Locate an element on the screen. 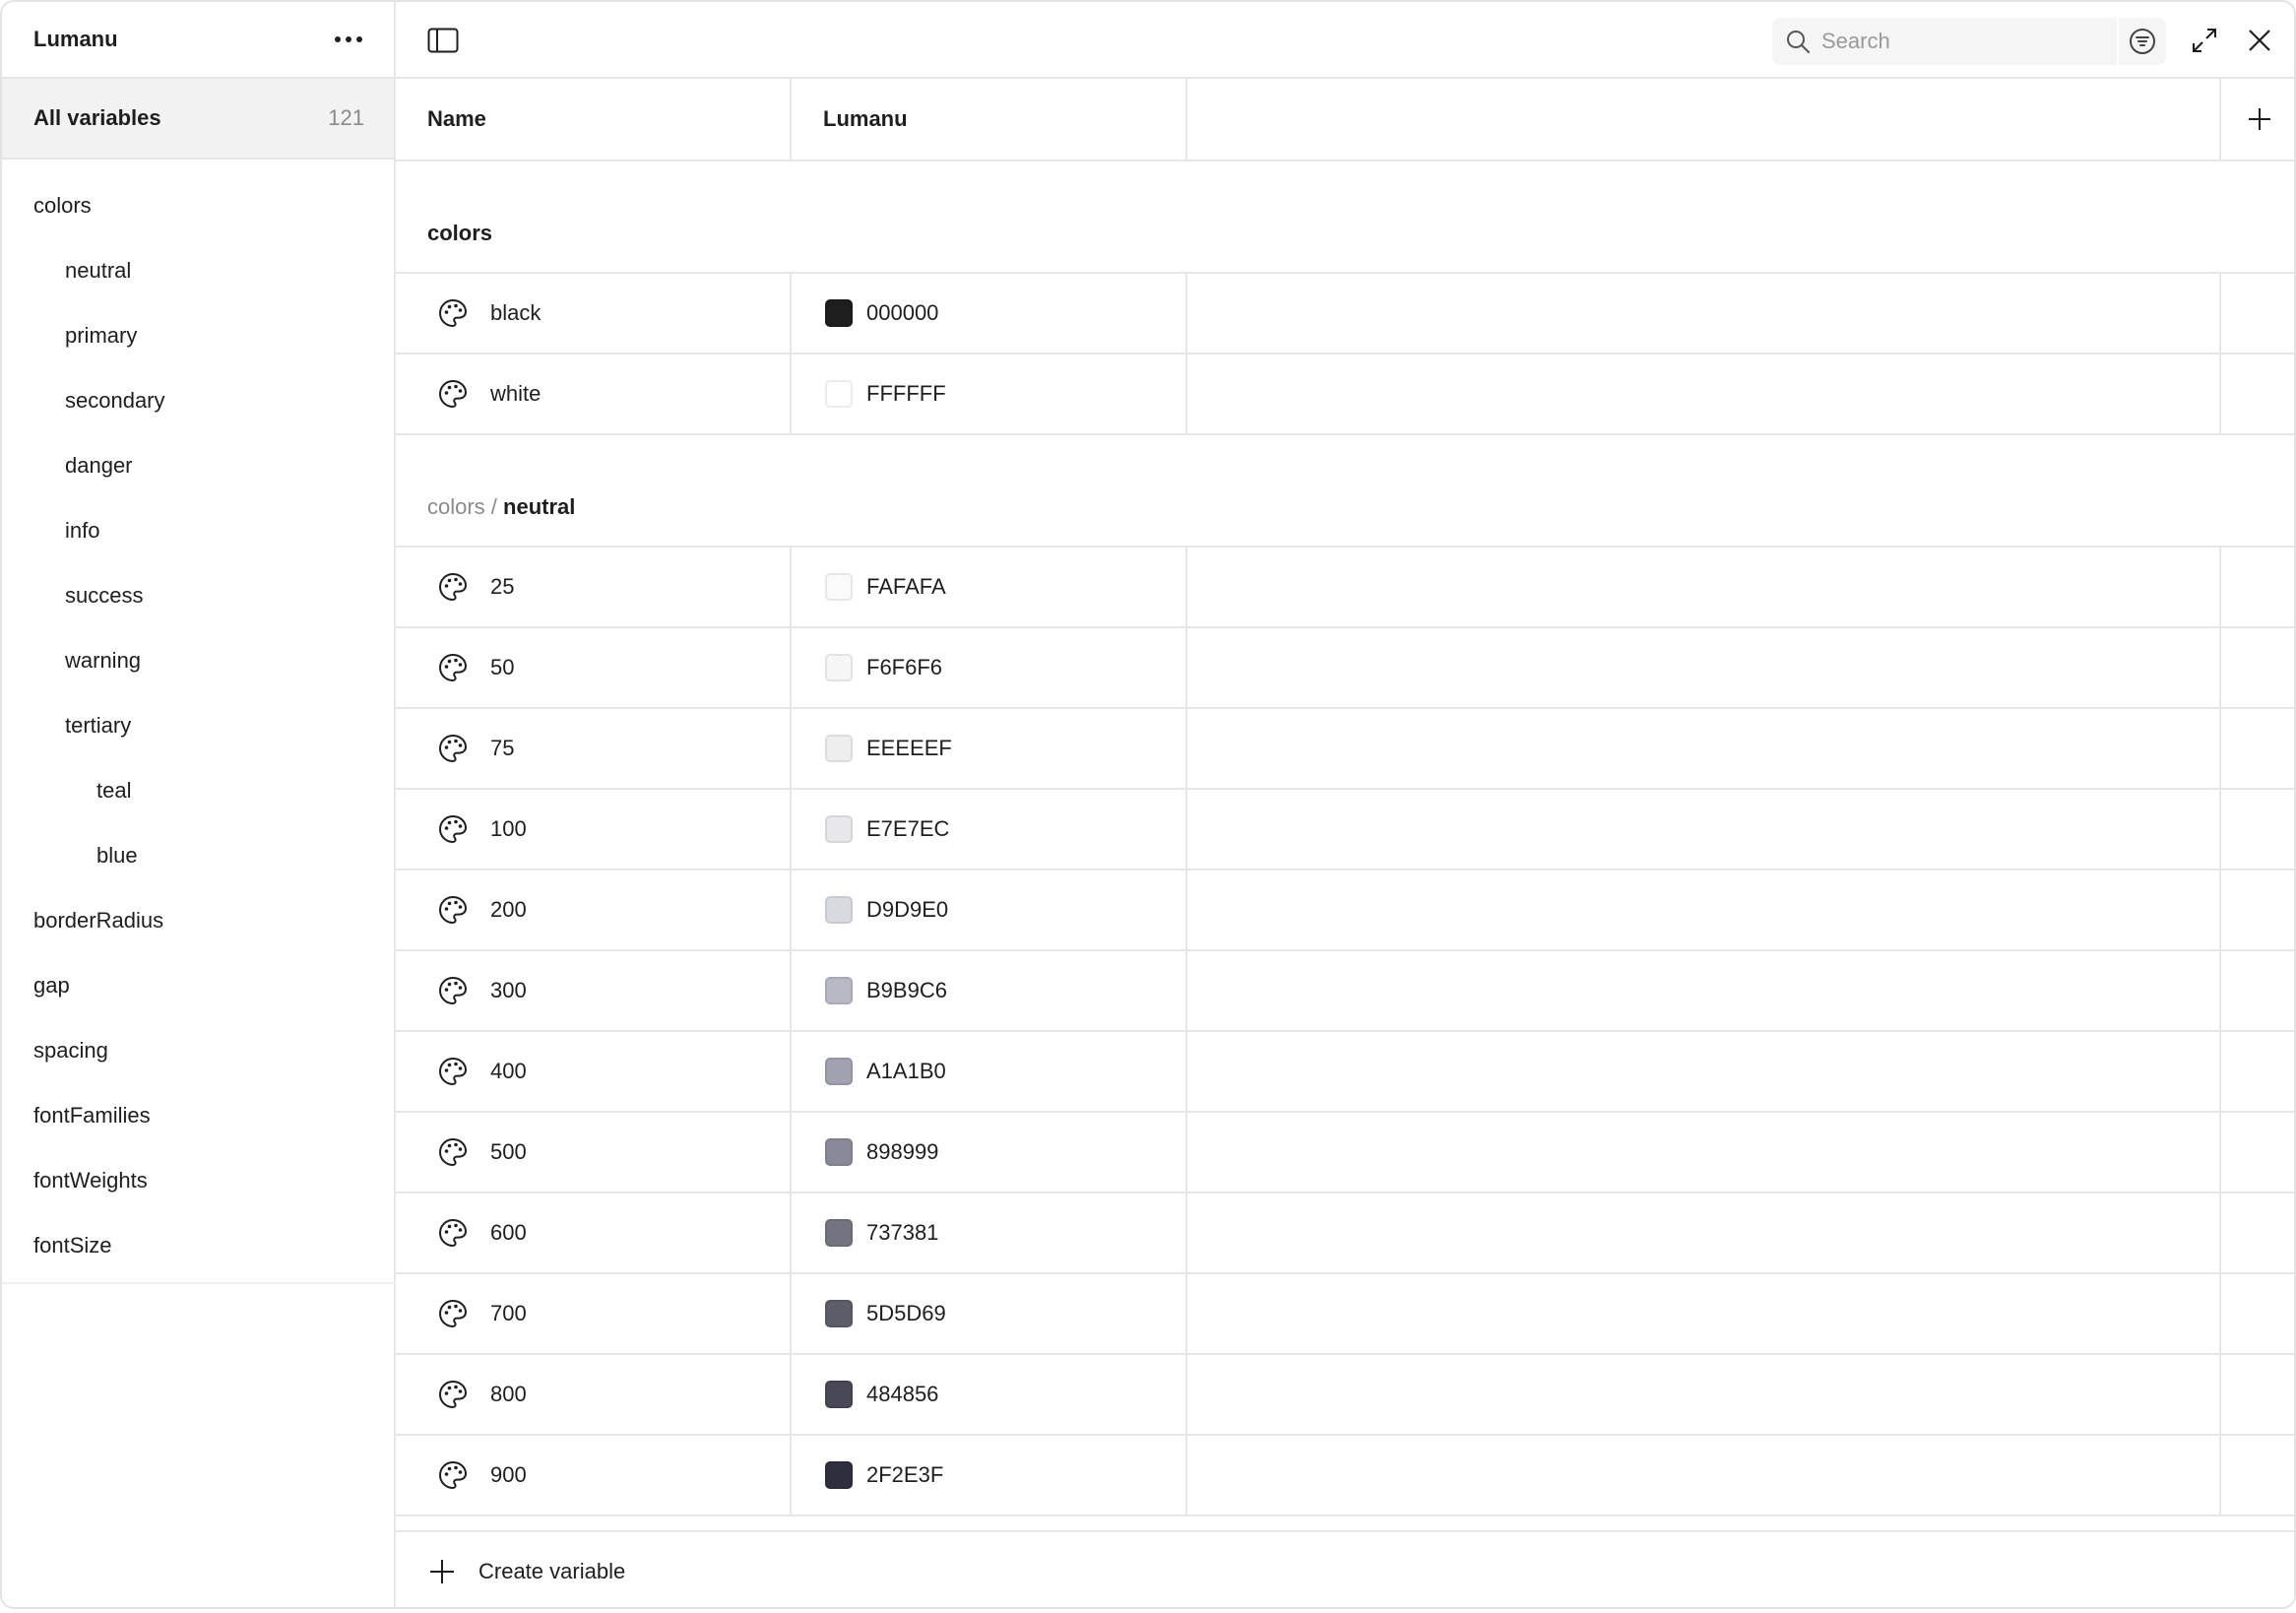 The height and width of the screenshot is (1613, 2296). variable-name: 200 is located at coordinates (508, 910).